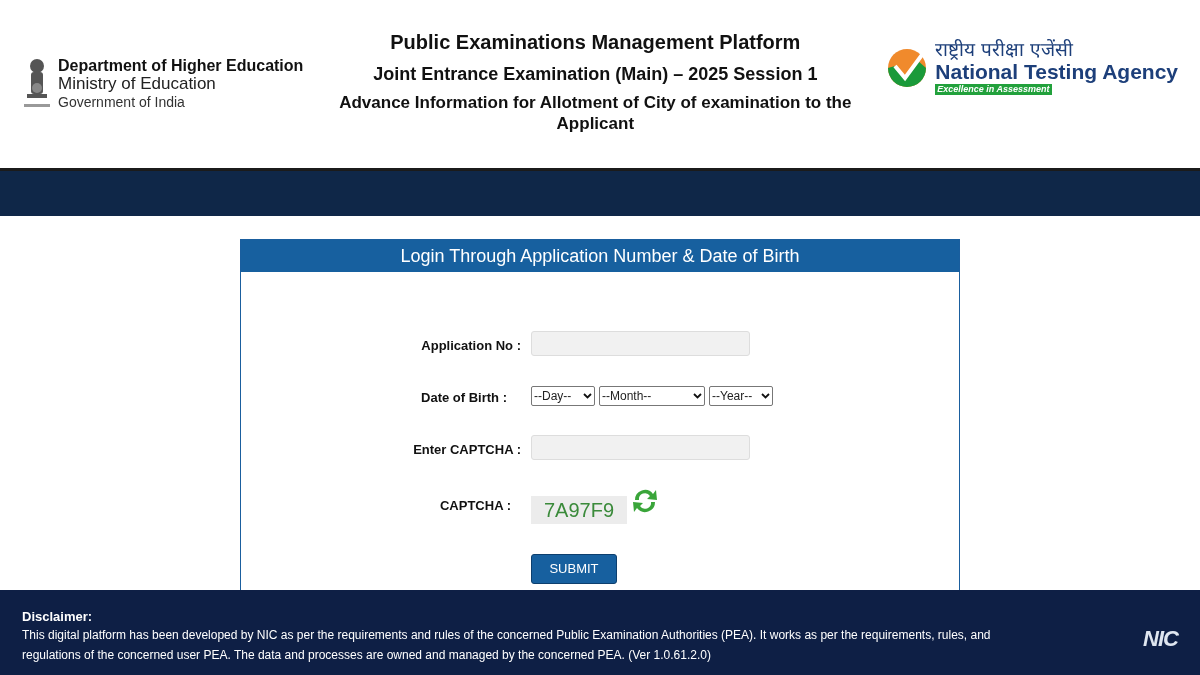 The width and height of the screenshot is (1200, 675). I want to click on department-name: Department of Higher Education, so click(181, 66).